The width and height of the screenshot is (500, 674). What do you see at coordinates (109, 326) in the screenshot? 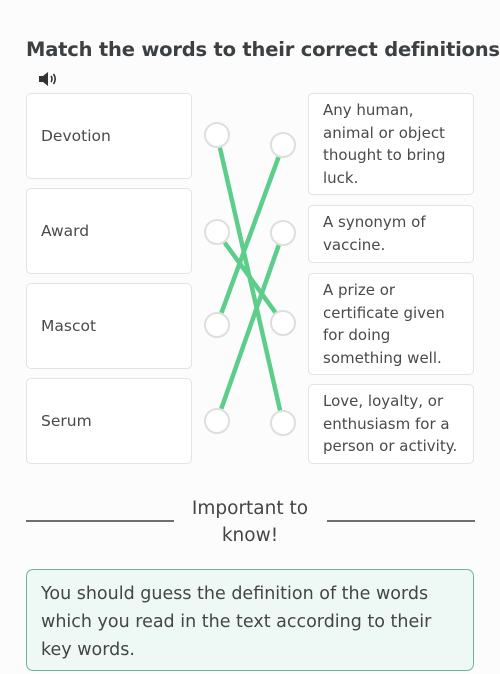
I see `word-card-mascot: Mascot` at bounding box center [109, 326].